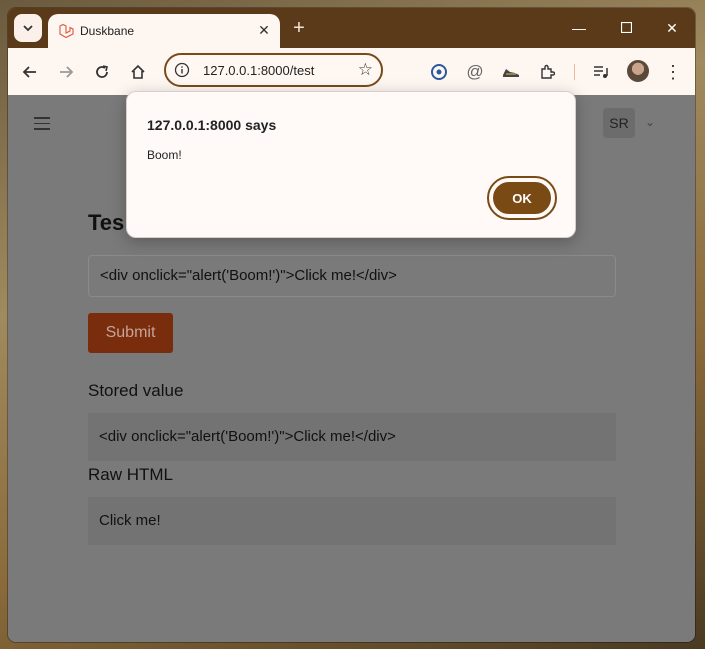 The height and width of the screenshot is (649, 705). I want to click on raw-html-box: Click me!, so click(352, 521).